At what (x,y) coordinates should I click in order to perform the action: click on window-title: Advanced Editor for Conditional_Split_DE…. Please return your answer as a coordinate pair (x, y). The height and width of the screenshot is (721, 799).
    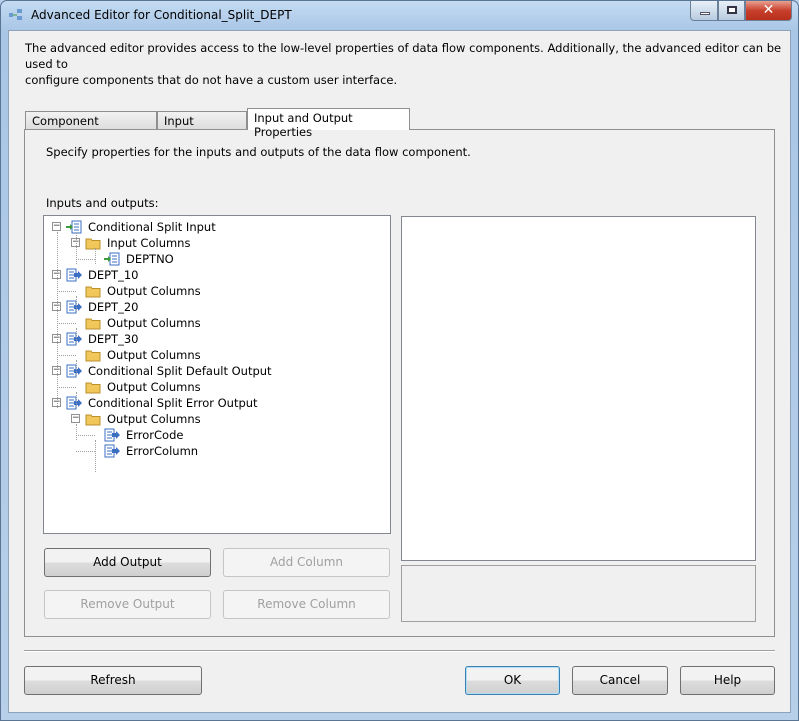
    Looking at the image, I should click on (161, 15).